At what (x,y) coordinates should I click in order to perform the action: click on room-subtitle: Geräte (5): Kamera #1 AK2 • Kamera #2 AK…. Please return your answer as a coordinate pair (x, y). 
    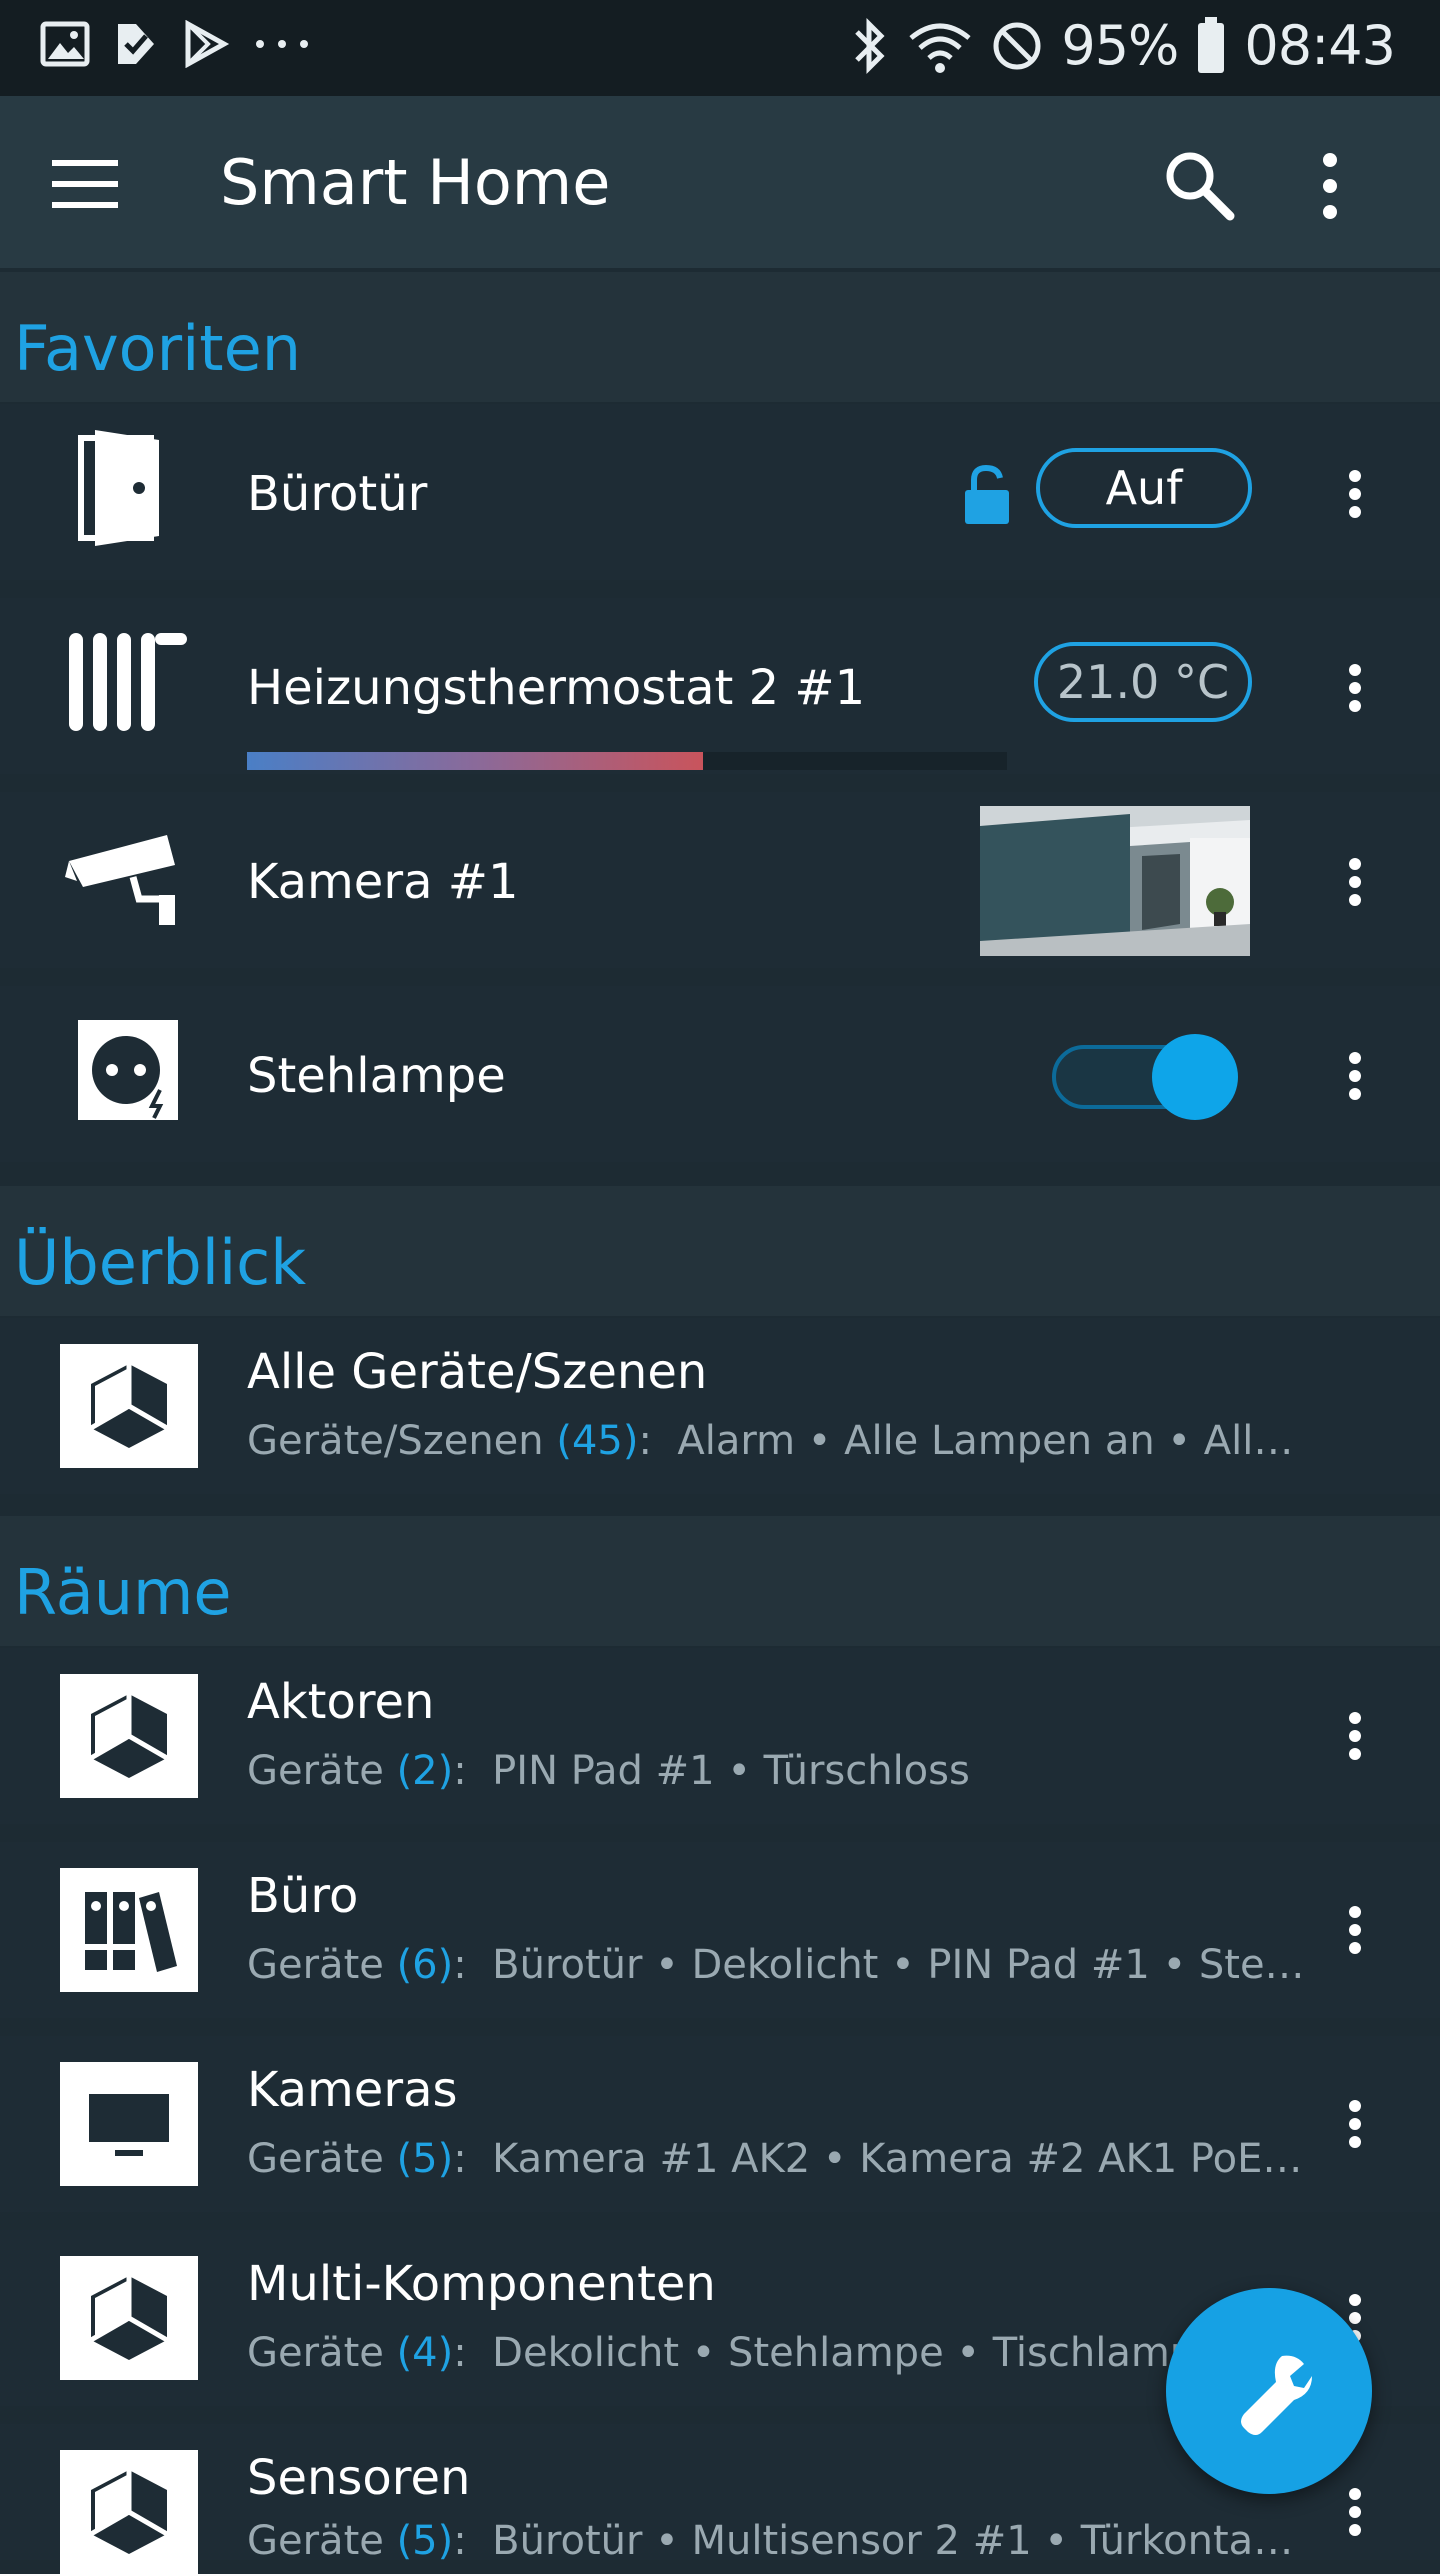
    Looking at the image, I should click on (775, 2159).